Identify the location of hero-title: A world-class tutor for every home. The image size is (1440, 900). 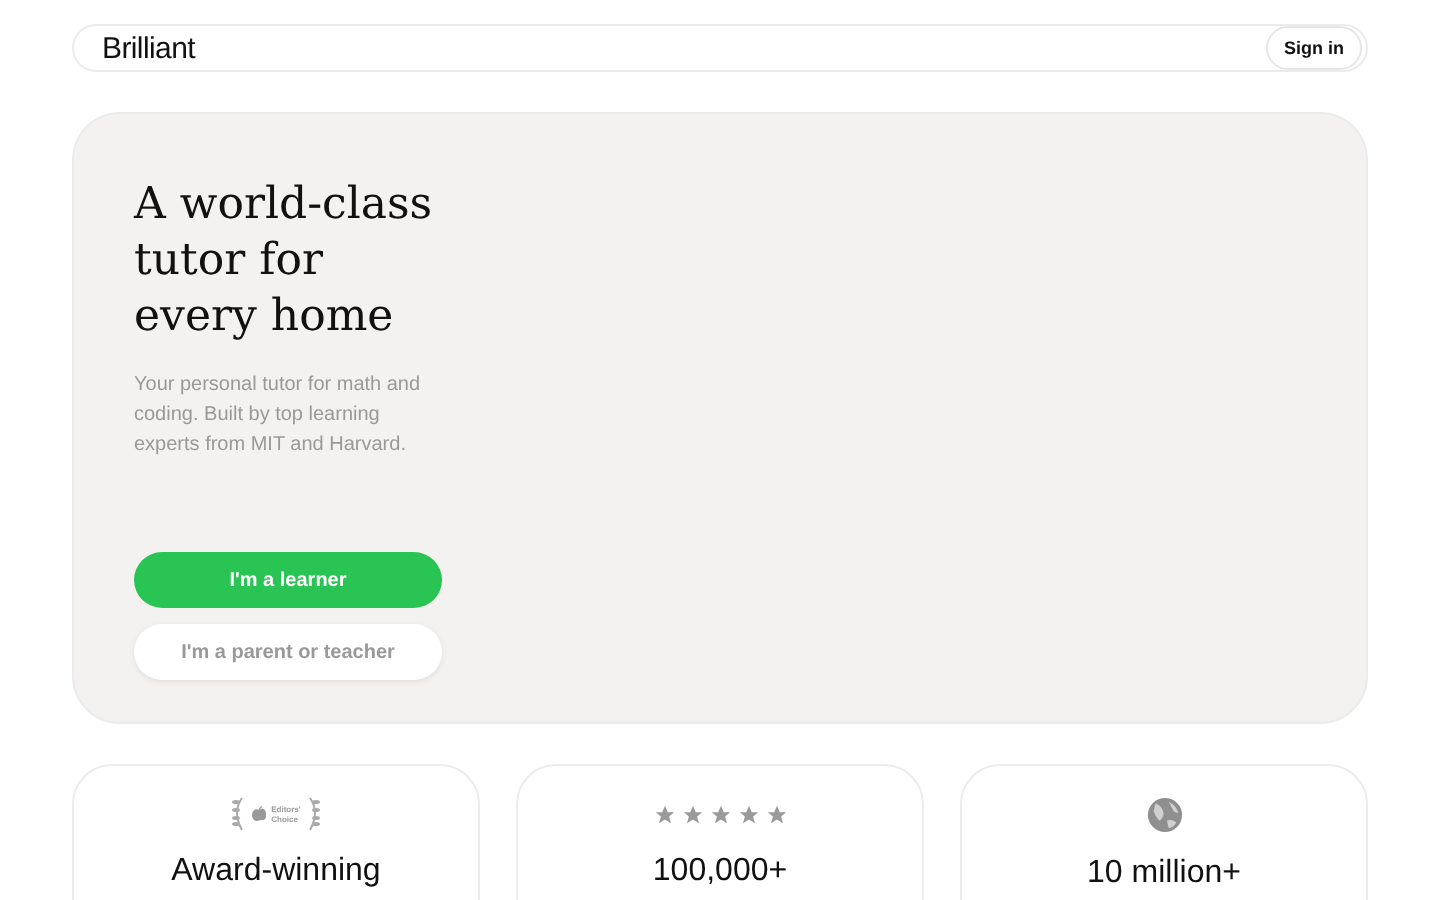
(284, 262).